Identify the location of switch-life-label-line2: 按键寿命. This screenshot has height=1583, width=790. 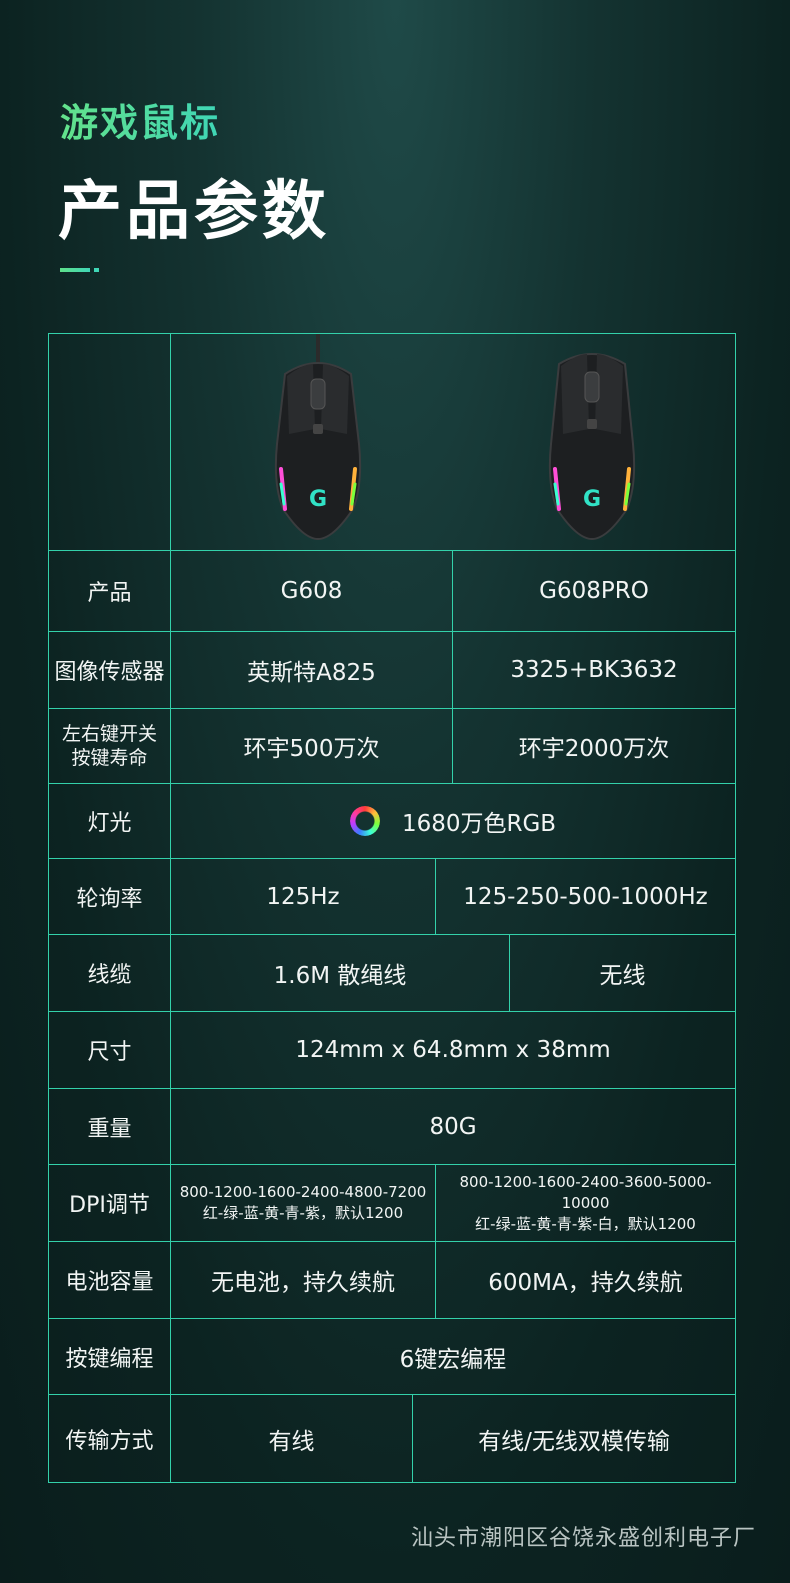
(109, 758).